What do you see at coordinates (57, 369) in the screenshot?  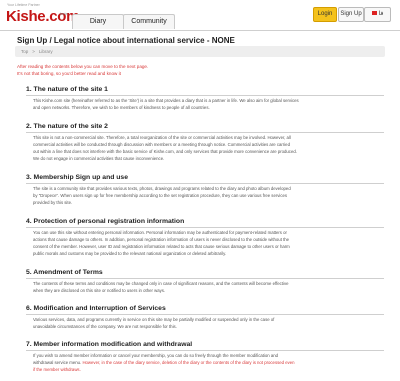 I see `warning-text: if the member withdraws.` at bounding box center [57, 369].